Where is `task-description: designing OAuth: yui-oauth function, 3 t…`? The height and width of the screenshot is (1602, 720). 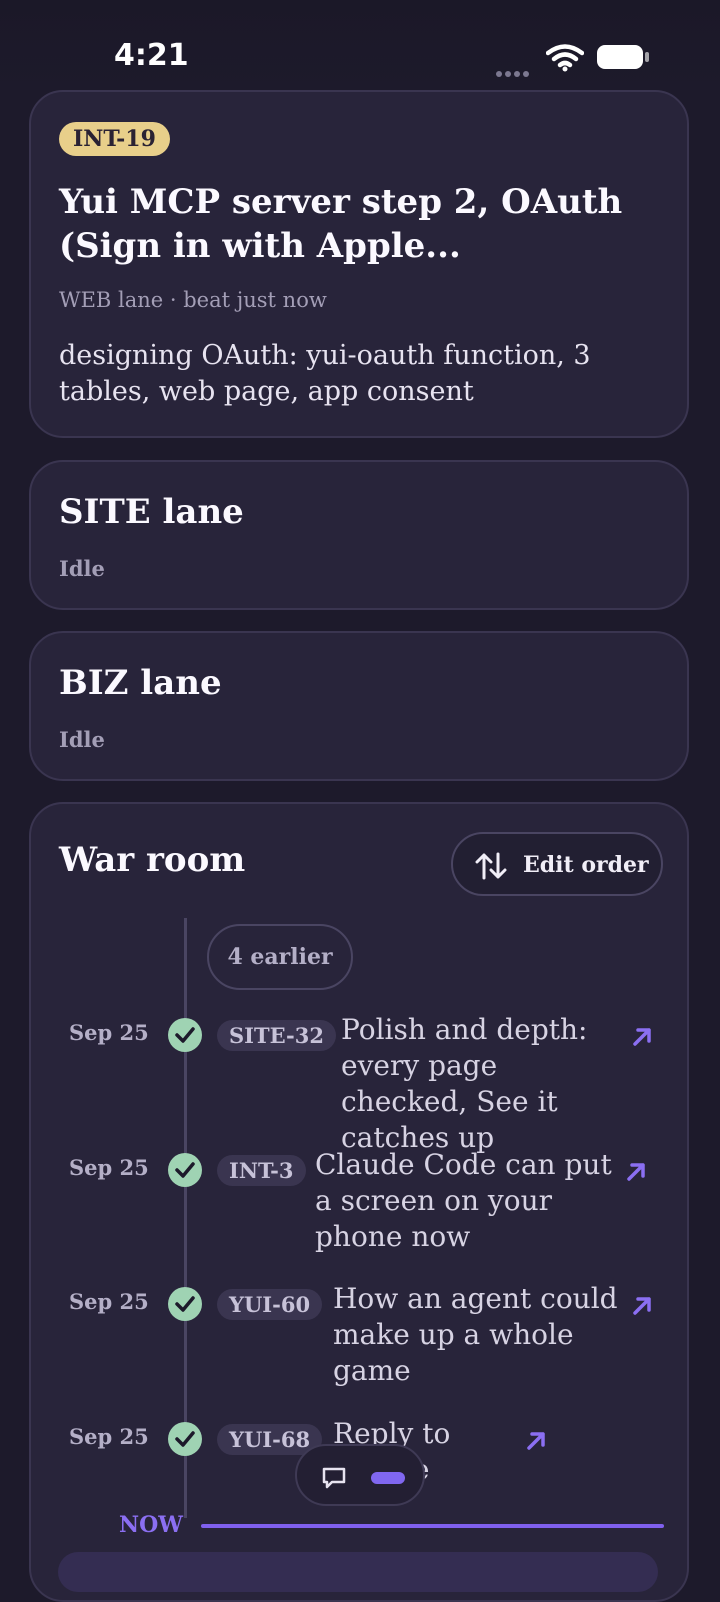
task-description: designing OAuth: yui-oauth function, 3 t… is located at coordinates (325, 373).